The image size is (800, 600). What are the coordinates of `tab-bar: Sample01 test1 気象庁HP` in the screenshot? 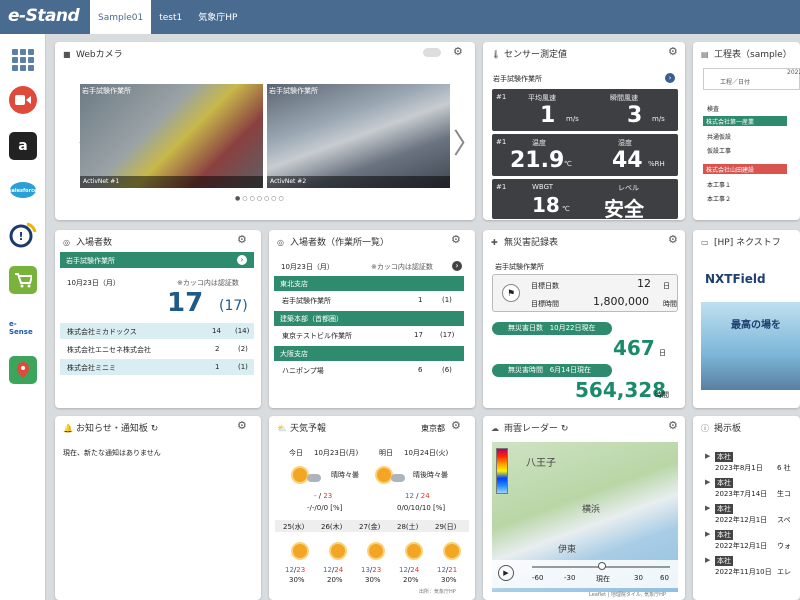 It's located at (167, 17).